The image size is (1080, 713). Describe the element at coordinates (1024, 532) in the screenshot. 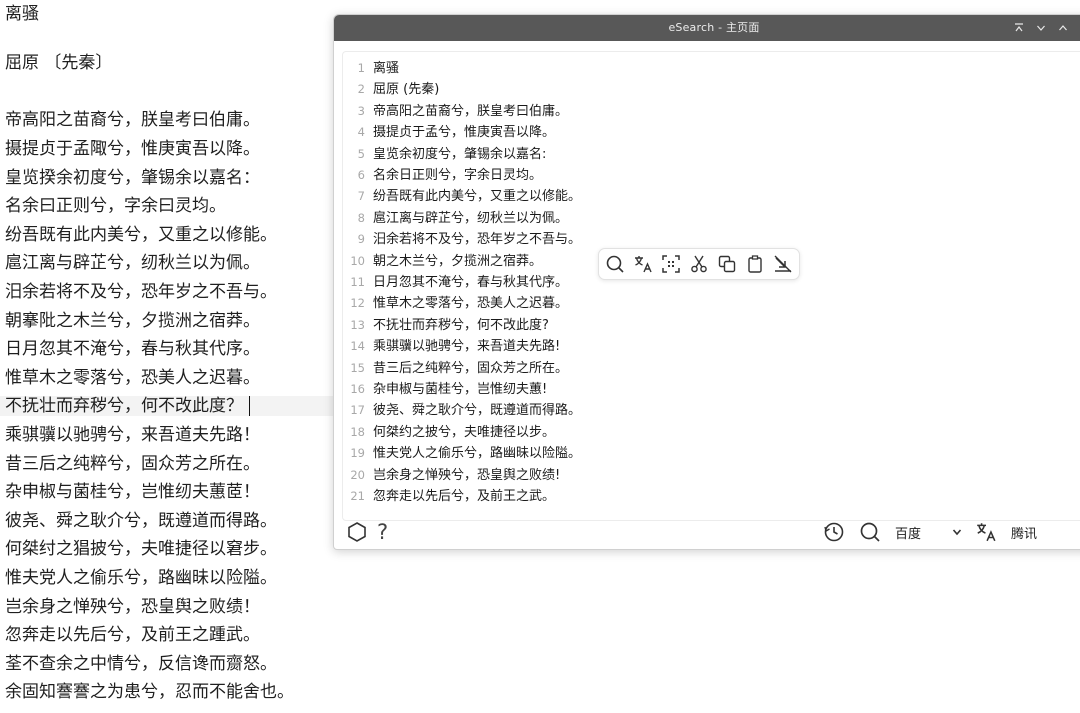

I see `translate-engine-select: 腾讯` at that location.